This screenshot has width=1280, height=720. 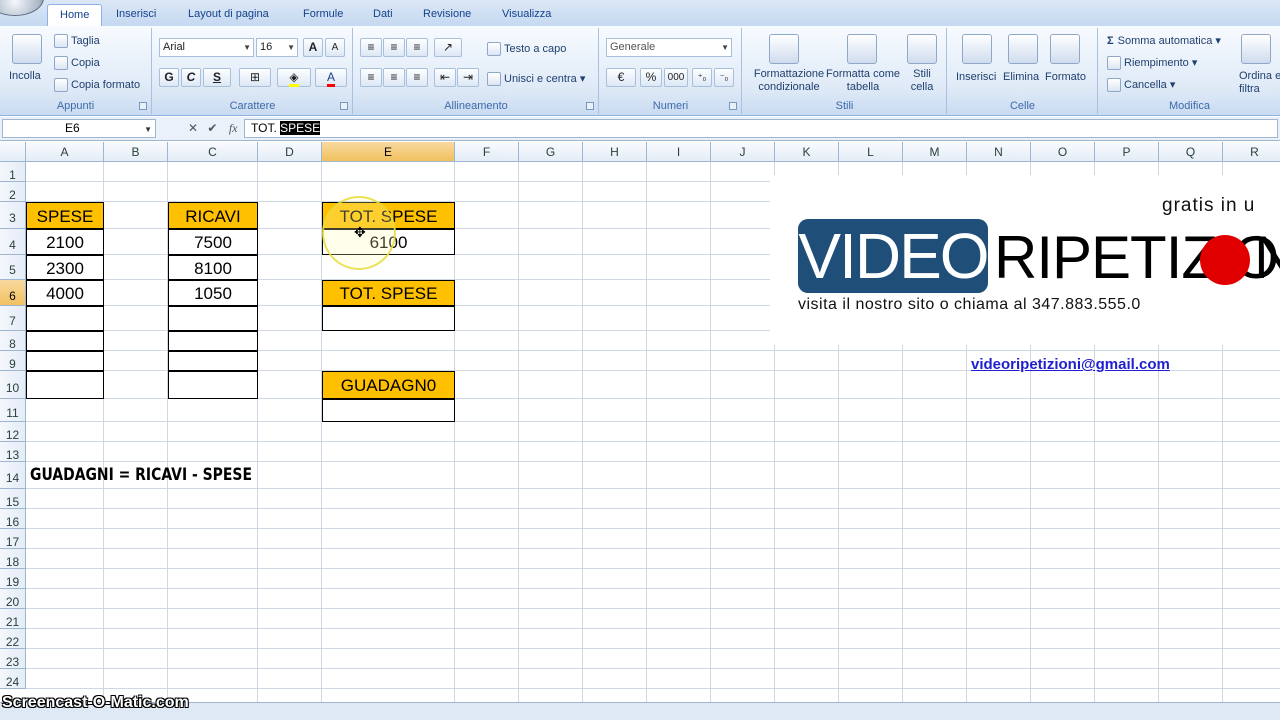 I want to click on align-top-button: ≡, so click(x=371, y=47).